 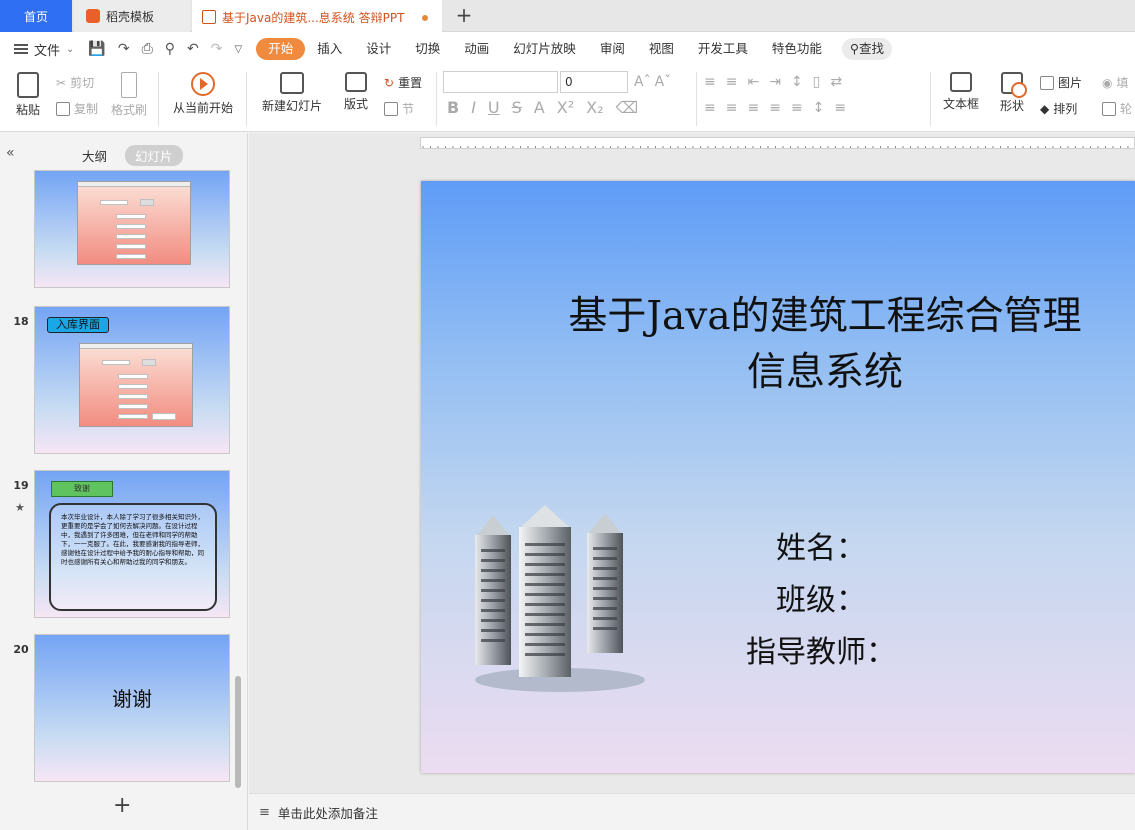 I want to click on ribbon-tab-insert: 插入, so click(x=329, y=49).